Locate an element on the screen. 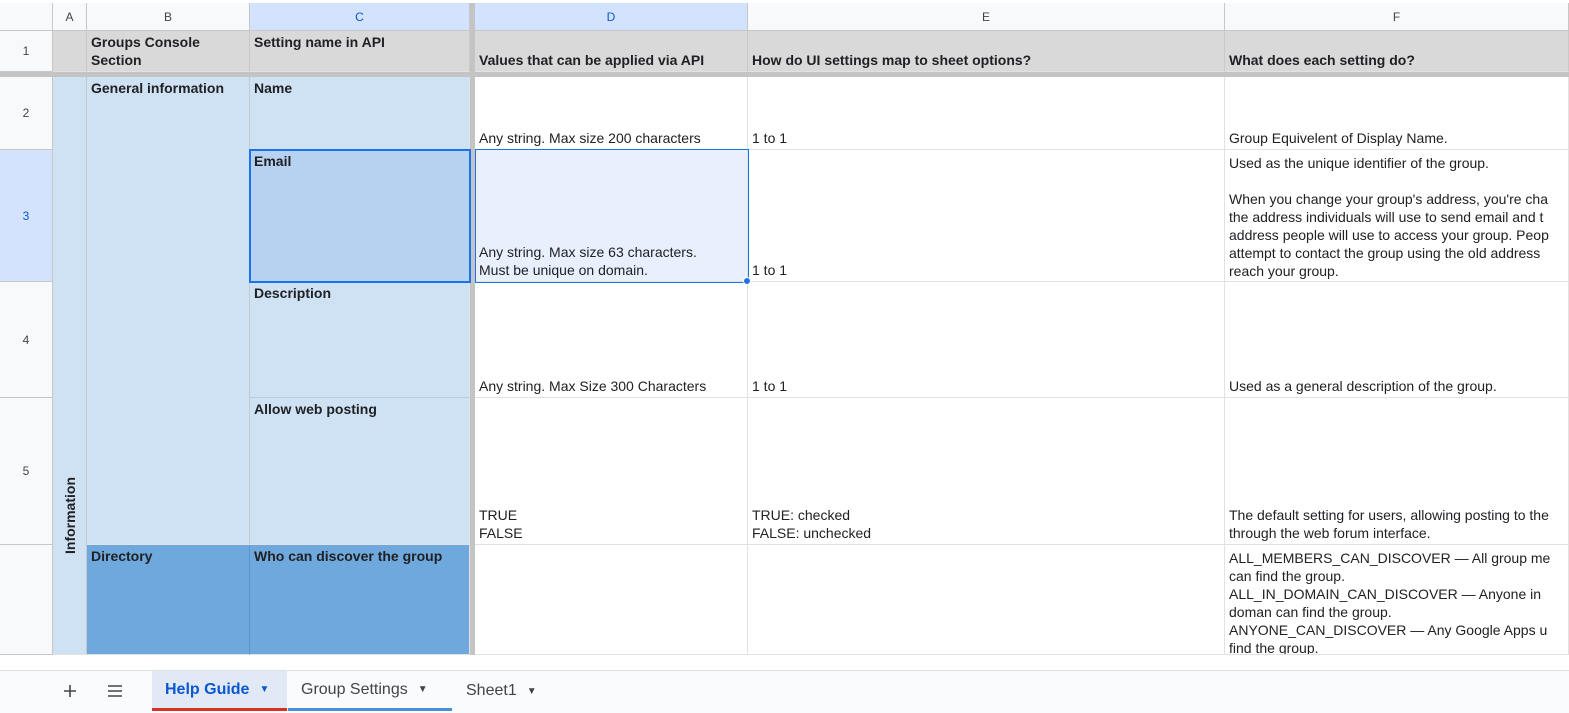  header-cell-a1 is located at coordinates (70, 51).